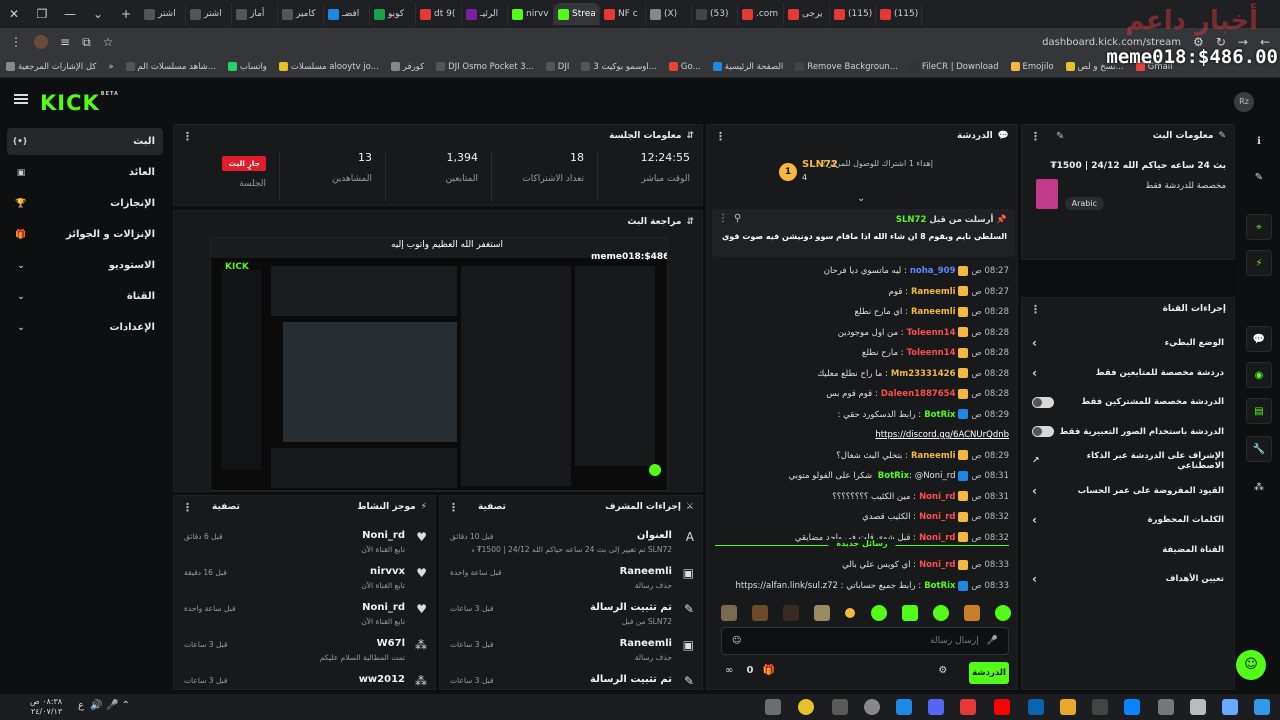  What do you see at coordinates (51, 67) in the screenshot?
I see `bookmark-item: كل الإشارات المرجعية` at bounding box center [51, 67].